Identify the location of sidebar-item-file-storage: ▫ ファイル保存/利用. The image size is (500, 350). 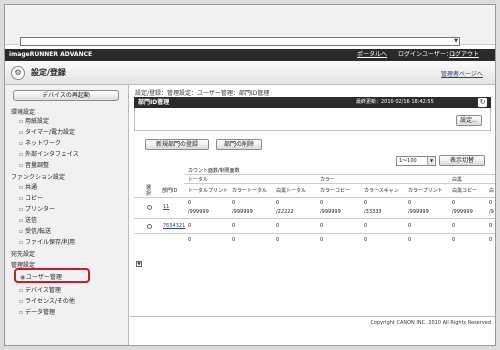
(47, 241).